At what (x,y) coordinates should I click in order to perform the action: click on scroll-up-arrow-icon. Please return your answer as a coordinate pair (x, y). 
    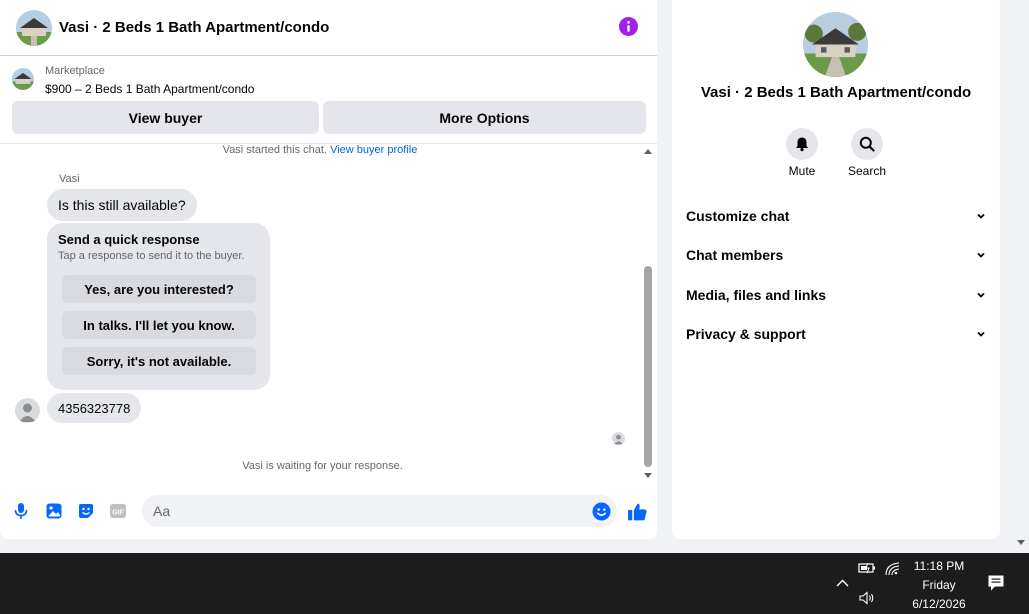
    Looking at the image, I should click on (648, 151).